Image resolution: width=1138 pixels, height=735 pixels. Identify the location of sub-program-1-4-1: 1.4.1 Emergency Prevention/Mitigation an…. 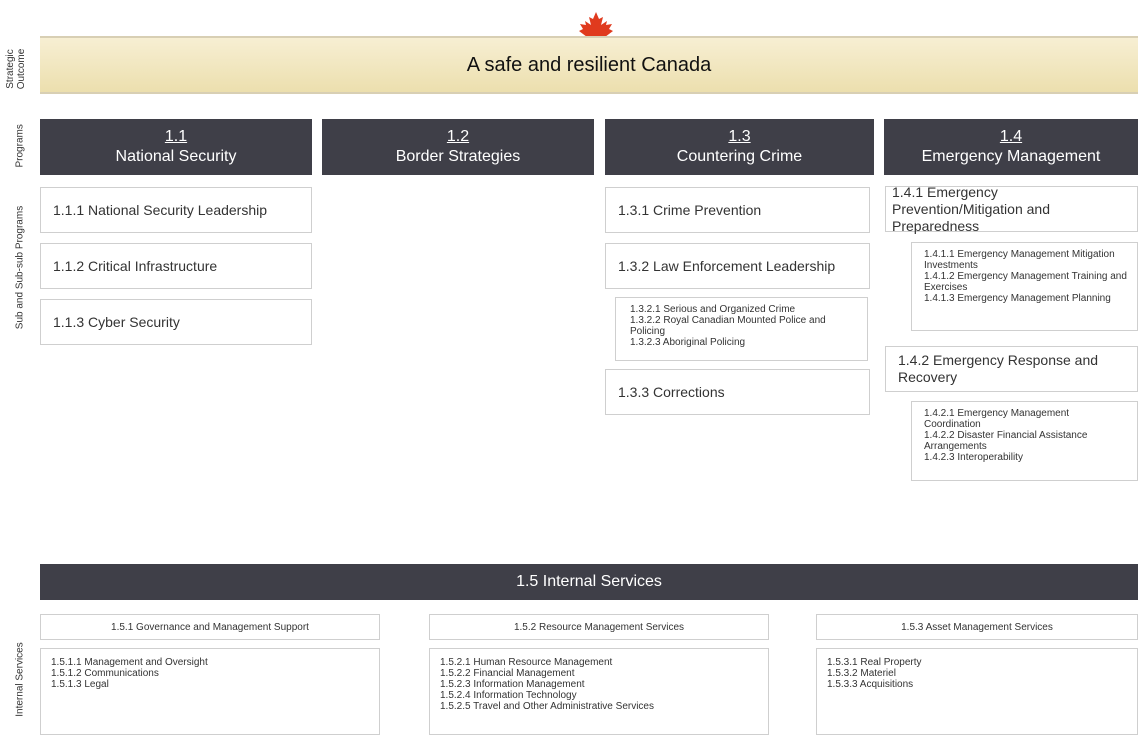
(1011, 209).